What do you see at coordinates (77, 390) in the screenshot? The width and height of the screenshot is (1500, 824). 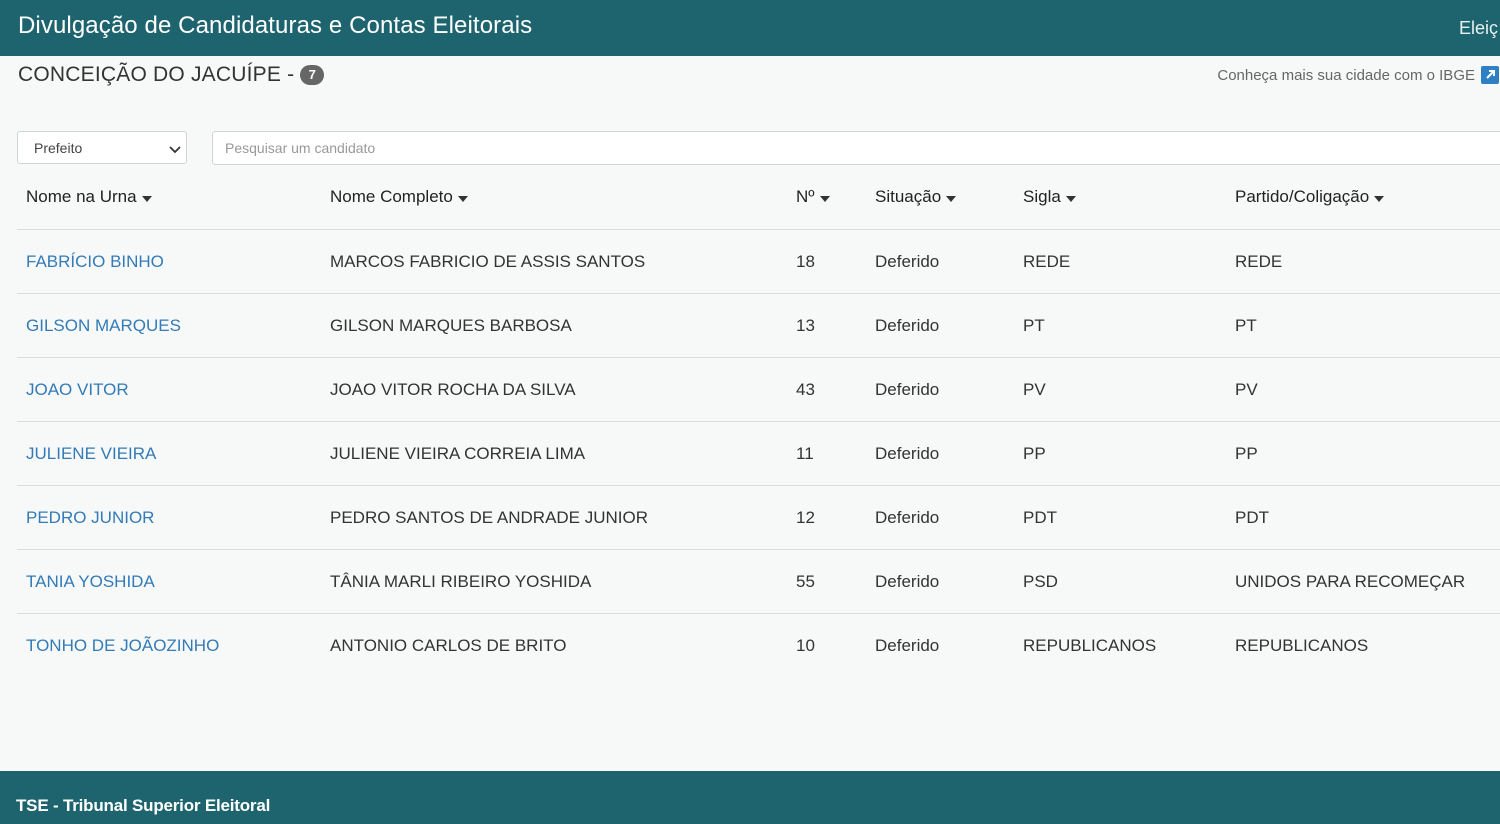 I see `ballot-name-link: JOAO VITOR` at bounding box center [77, 390].